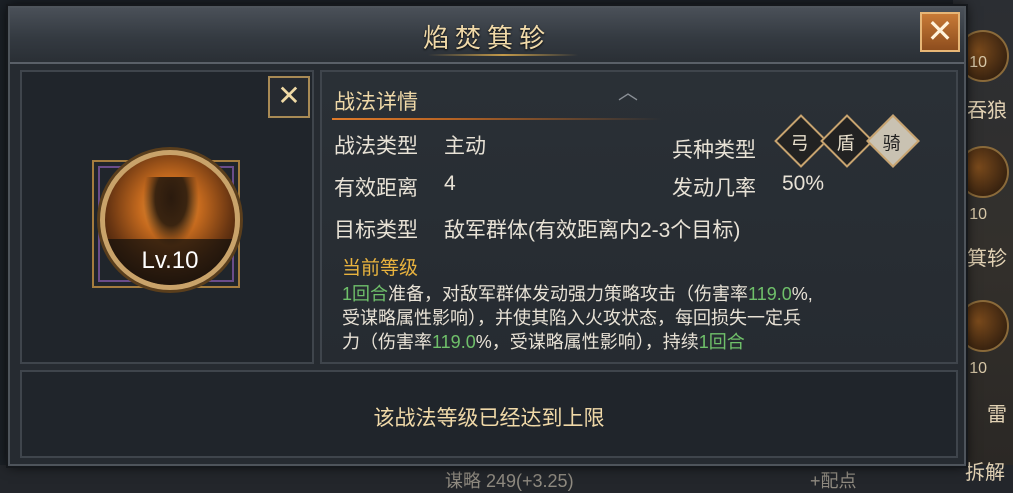  I want to click on skill-icon: Lv.10, so click(170, 220).